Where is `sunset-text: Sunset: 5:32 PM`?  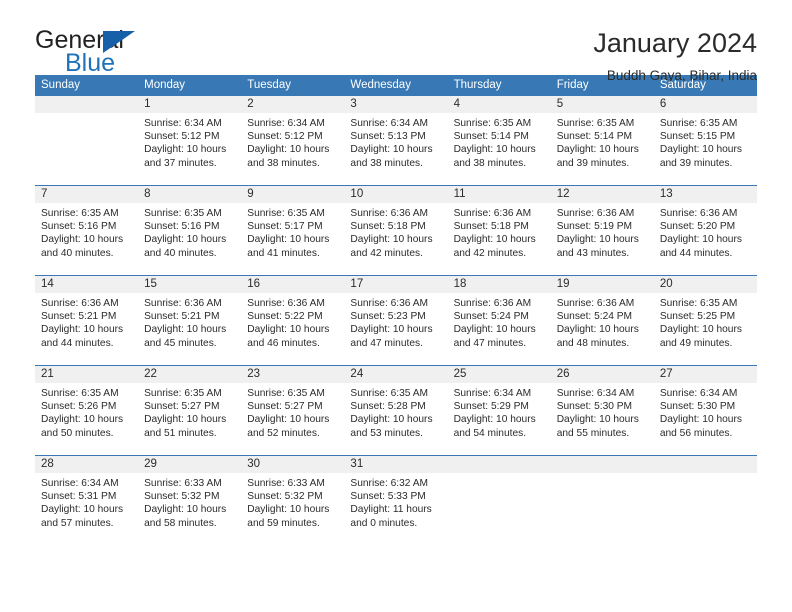
sunset-text: Sunset: 5:32 PM is located at coordinates (285, 497).